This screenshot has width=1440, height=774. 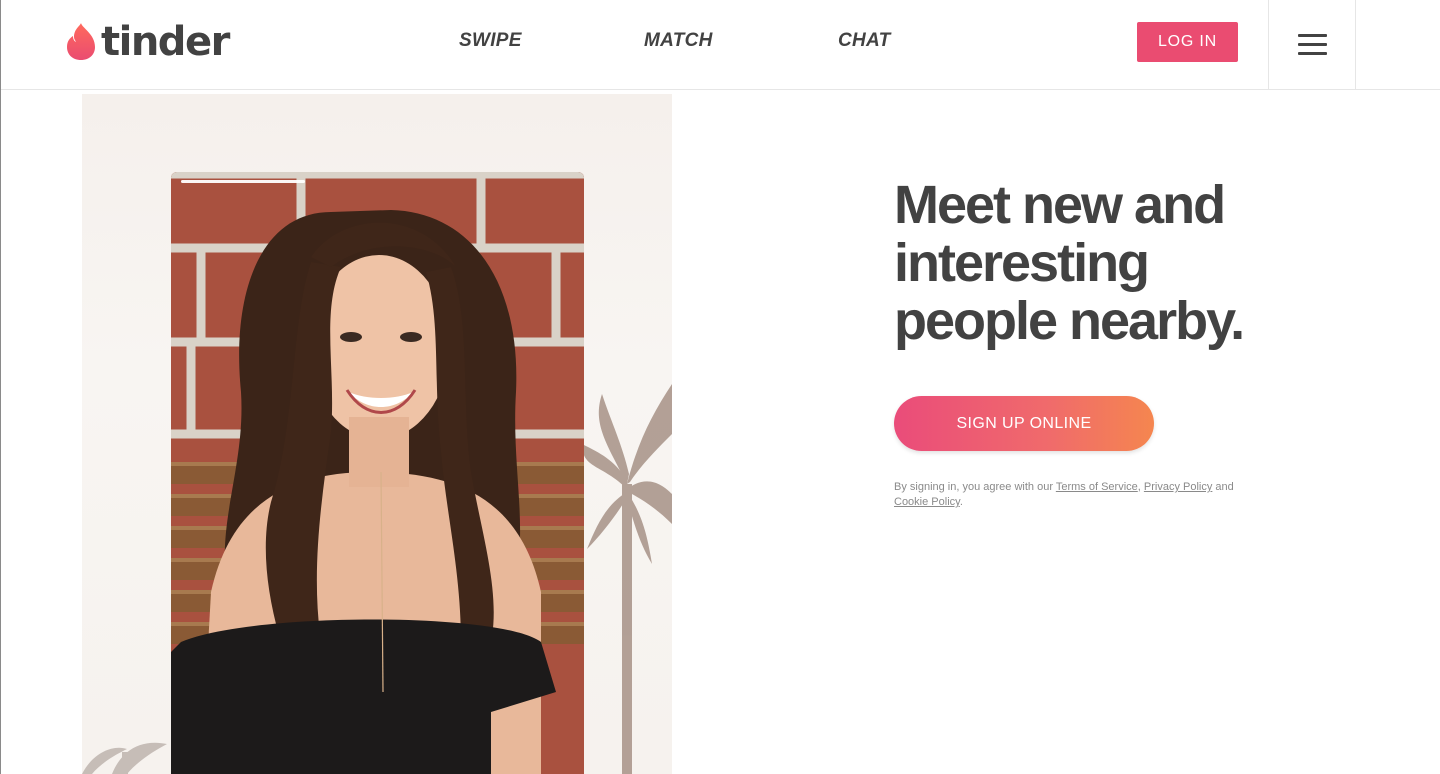 What do you see at coordinates (1187, 42) in the screenshot?
I see `login-button: LOG IN` at bounding box center [1187, 42].